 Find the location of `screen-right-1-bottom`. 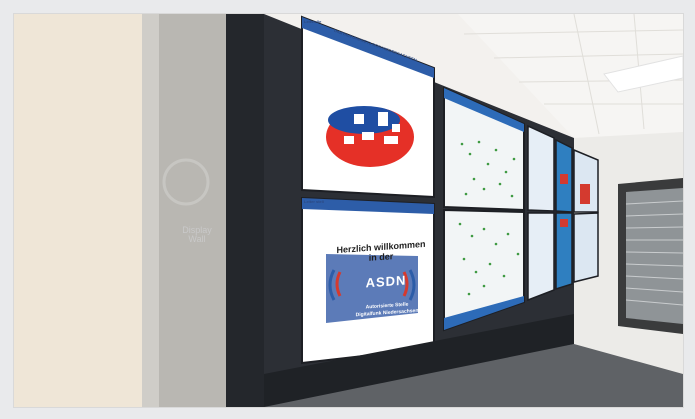

screen-right-1-bottom is located at coordinates (541, 257).